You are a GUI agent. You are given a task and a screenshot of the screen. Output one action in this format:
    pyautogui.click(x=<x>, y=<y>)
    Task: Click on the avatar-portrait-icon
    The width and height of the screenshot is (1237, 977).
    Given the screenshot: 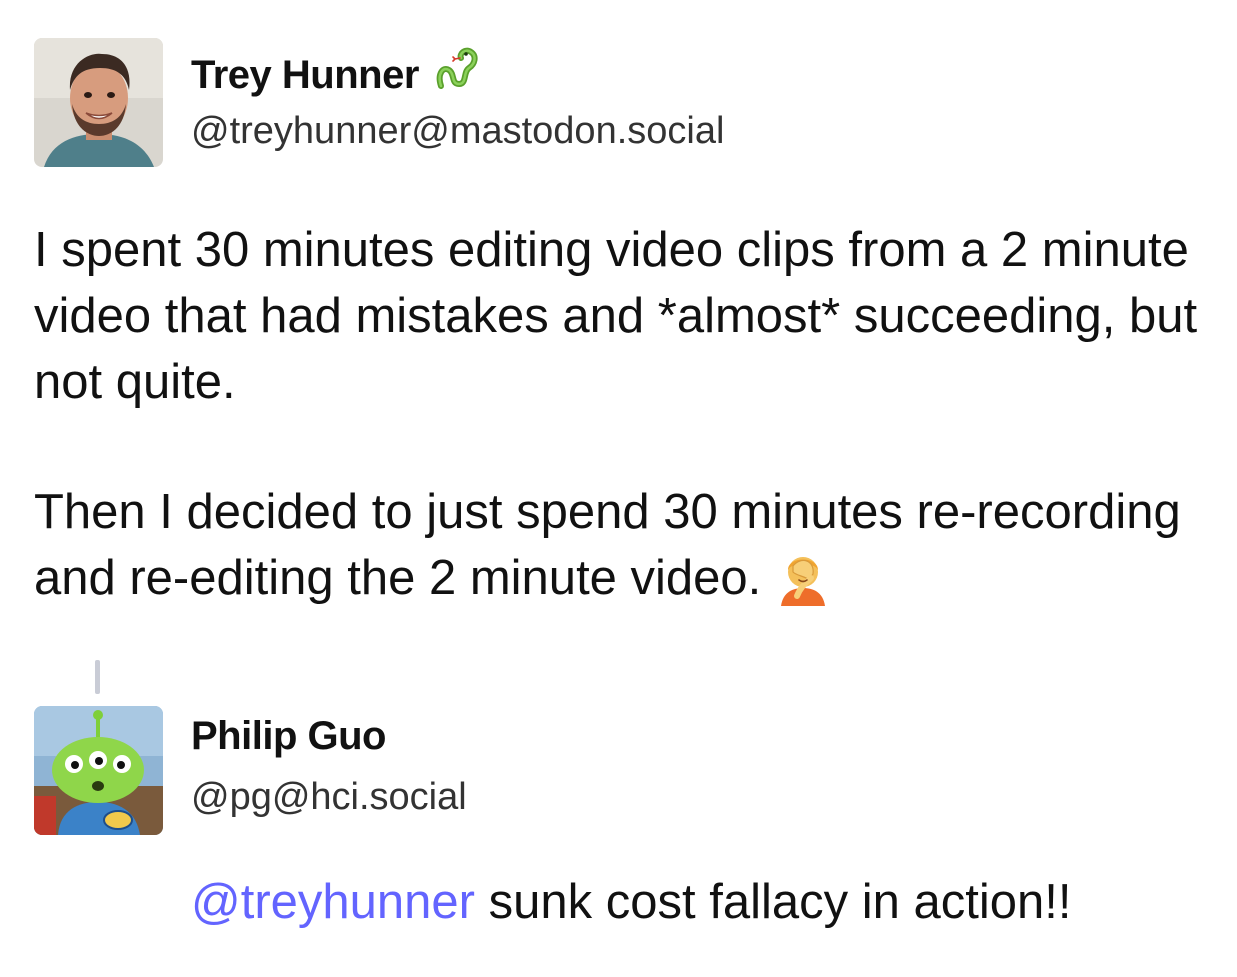 What is the action you would take?
    pyautogui.click(x=98, y=102)
    